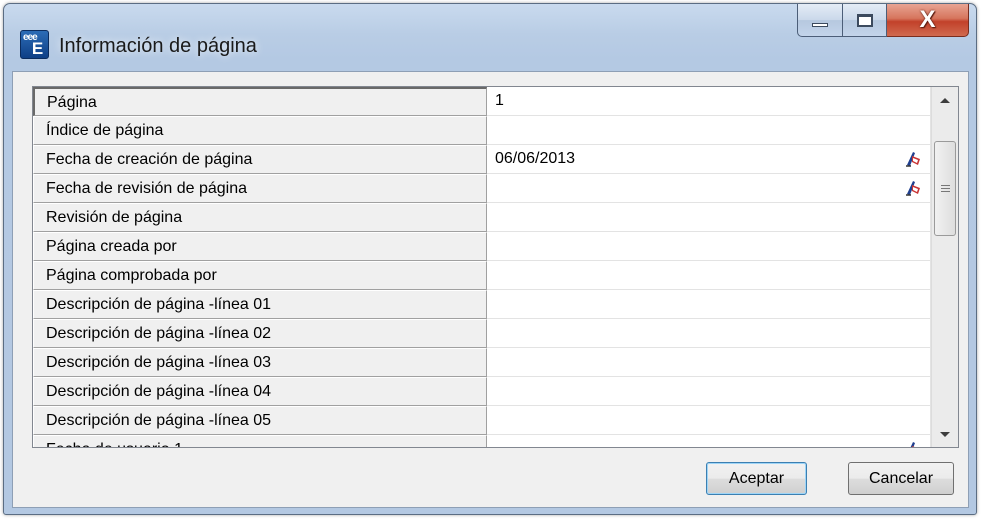 Image resolution: width=984 pixels, height=521 pixels. Describe the element at coordinates (260, 188) in the screenshot. I see `row-label: Fecha de revisión de página` at that location.